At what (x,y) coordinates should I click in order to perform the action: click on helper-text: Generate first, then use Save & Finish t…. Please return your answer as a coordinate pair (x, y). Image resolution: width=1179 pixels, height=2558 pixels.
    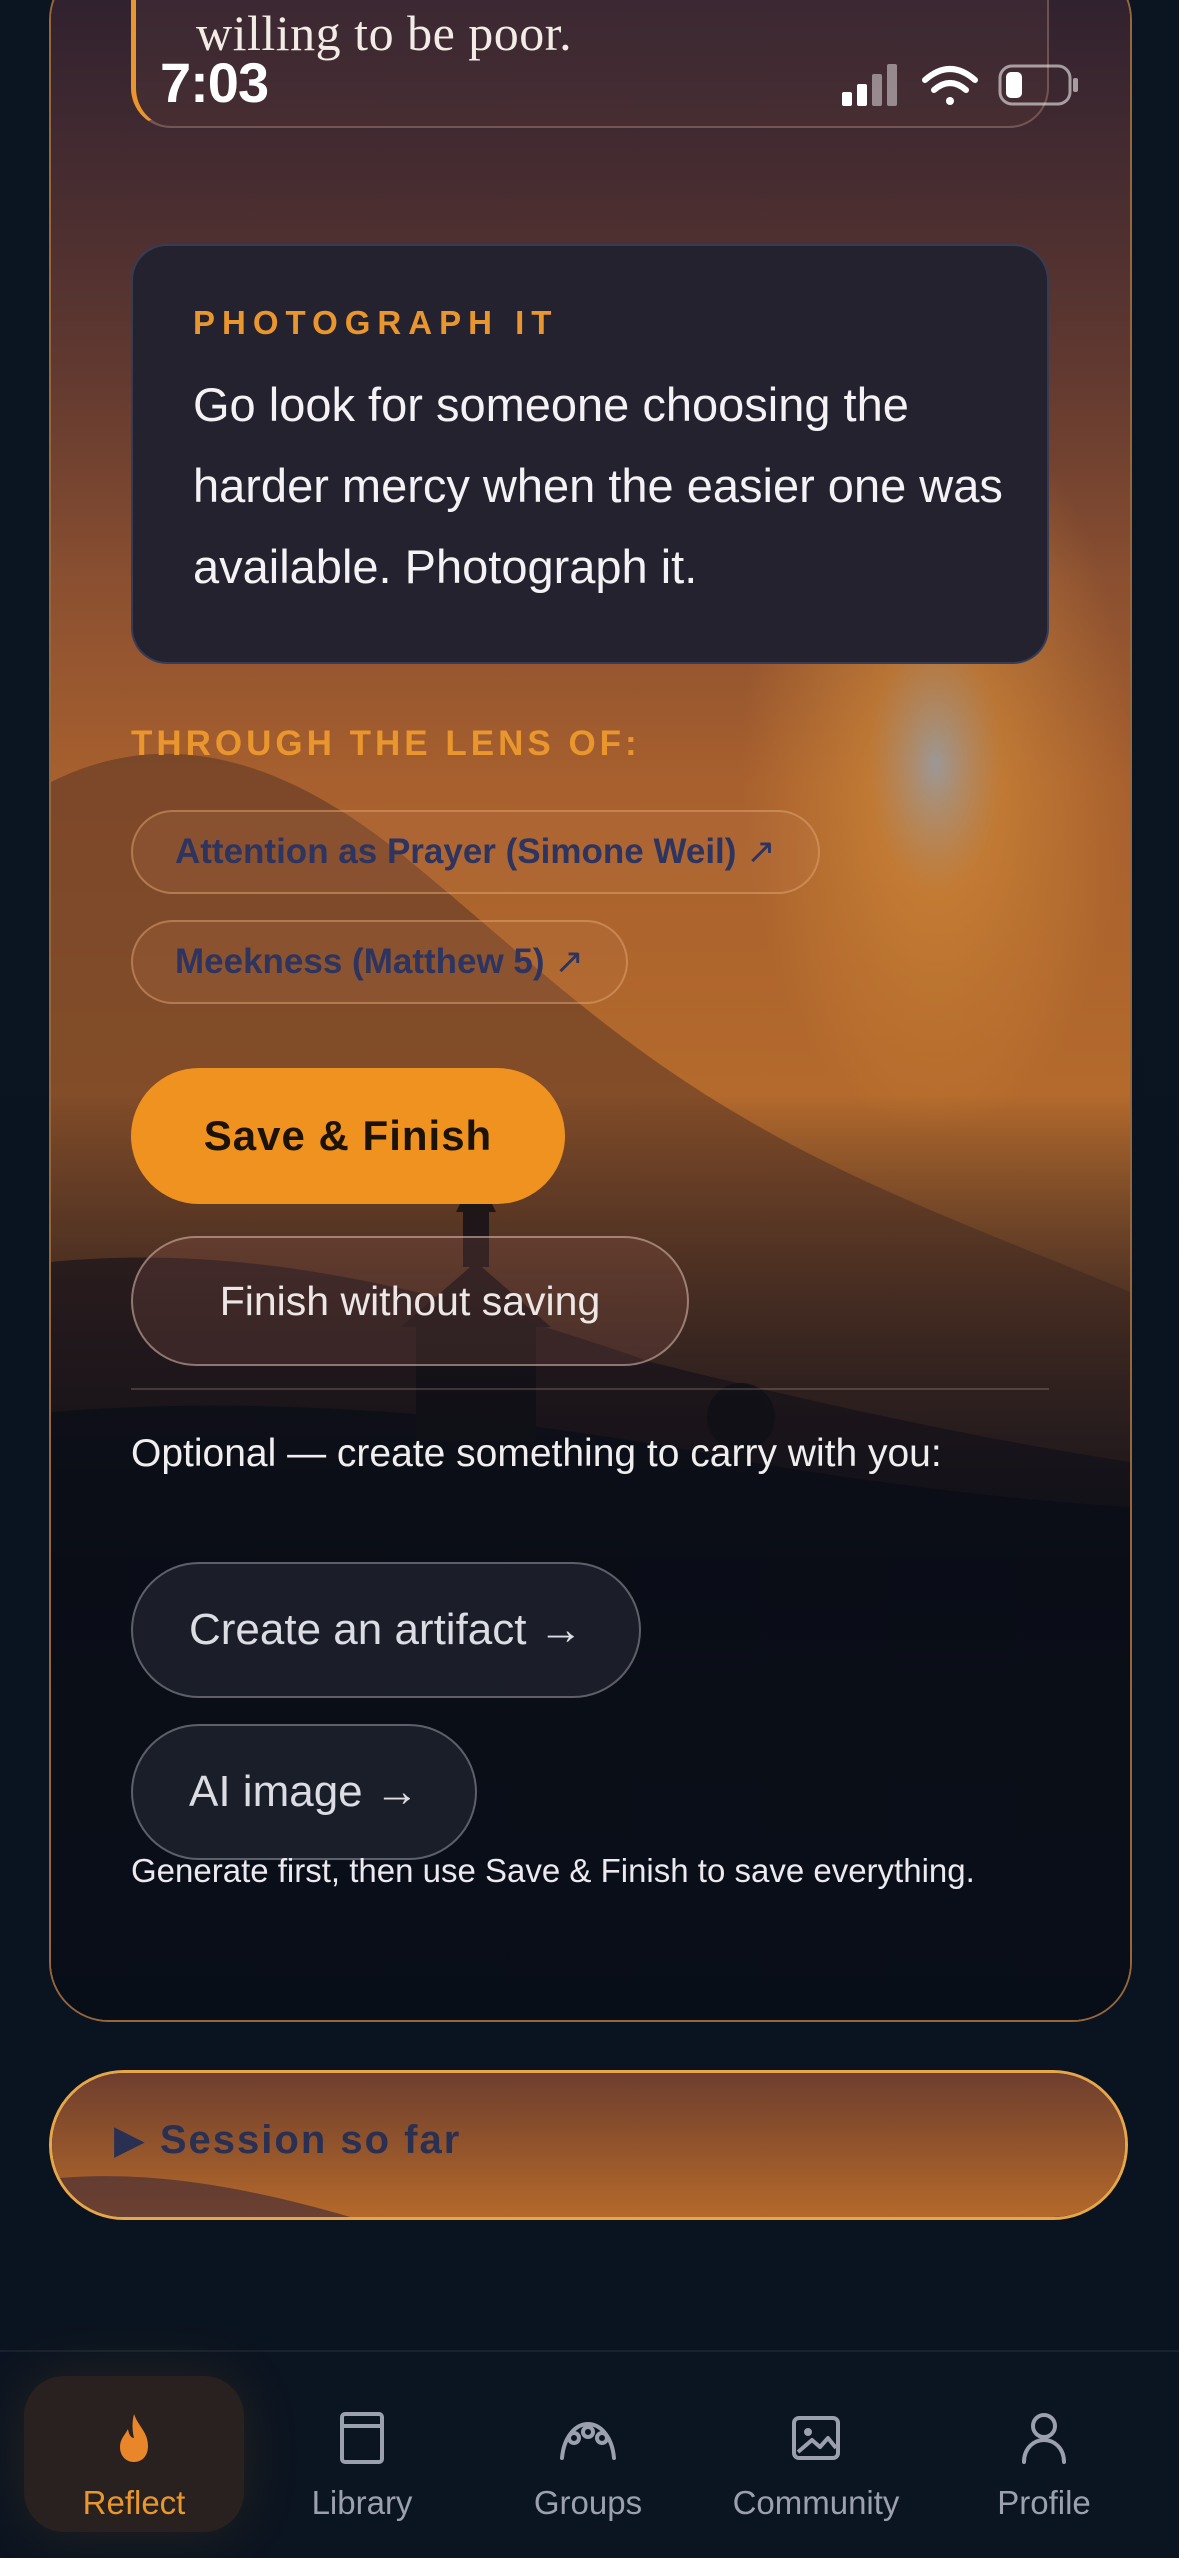
    Looking at the image, I should click on (553, 1870).